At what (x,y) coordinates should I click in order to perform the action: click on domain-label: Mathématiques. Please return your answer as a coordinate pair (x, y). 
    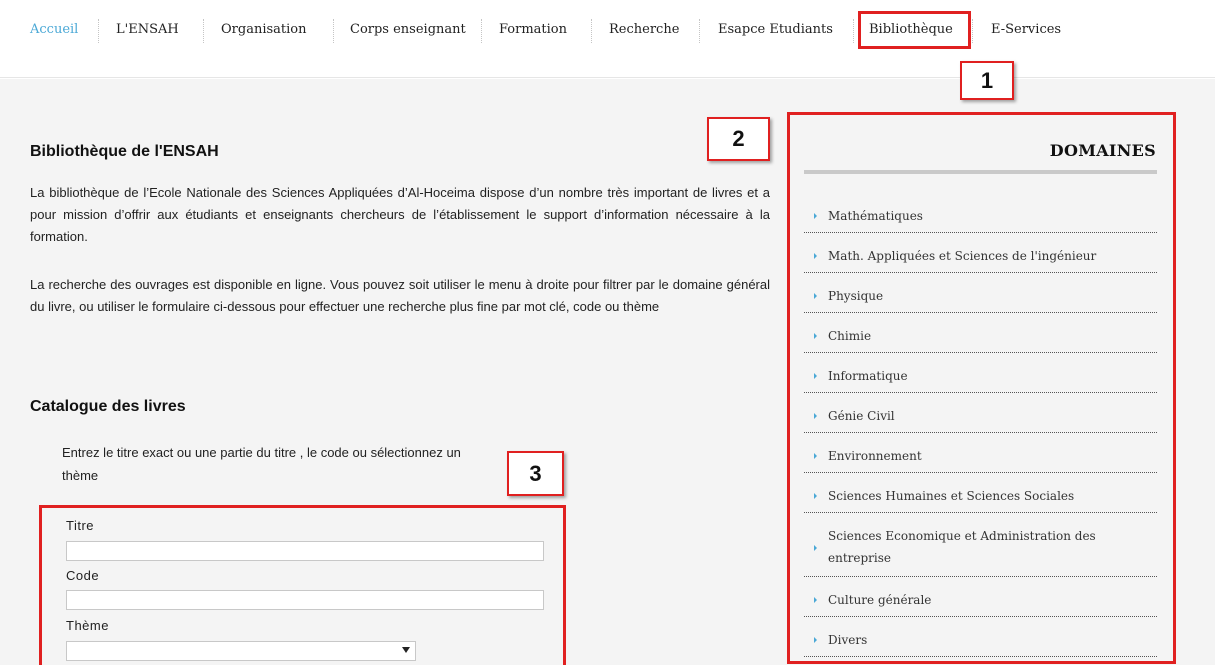
    Looking at the image, I should click on (875, 216).